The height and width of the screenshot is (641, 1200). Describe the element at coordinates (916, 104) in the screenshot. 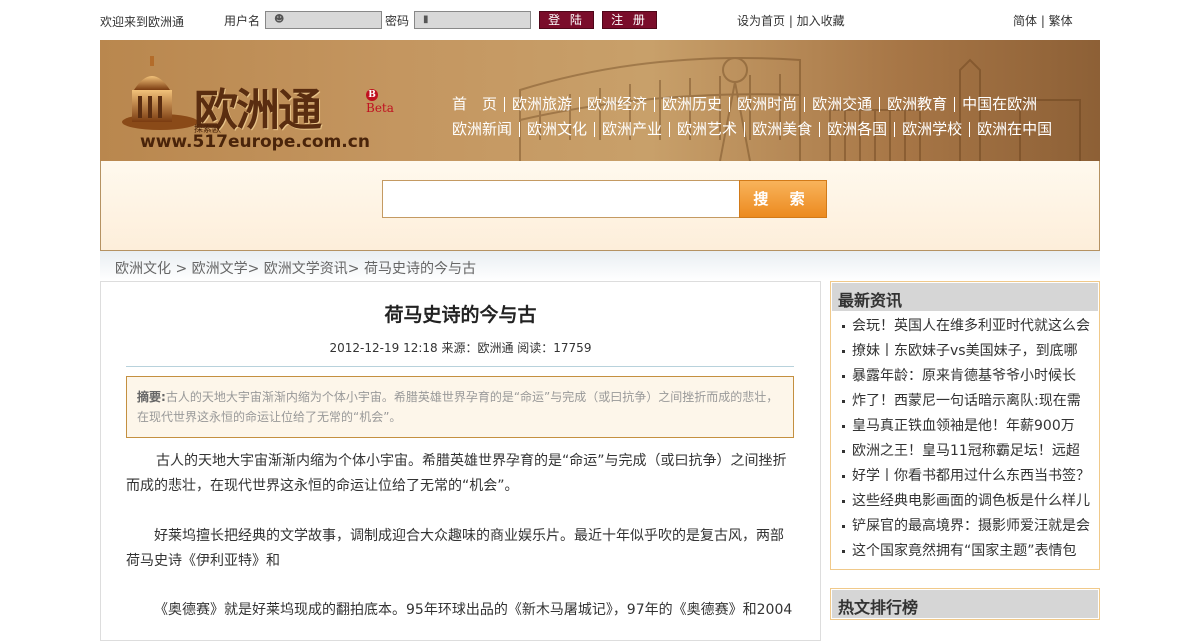

I see `nav-item-education: 欧洲教育` at that location.